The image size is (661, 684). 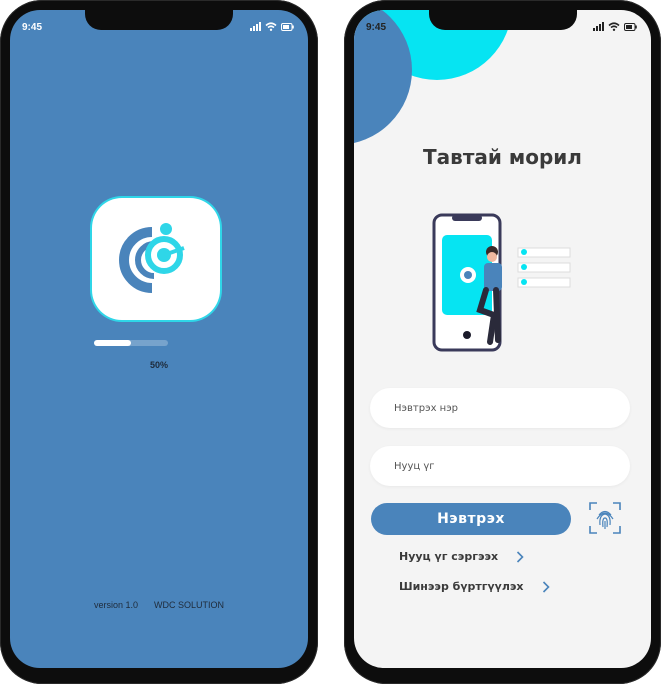 What do you see at coordinates (115, 605) in the screenshot?
I see `version-label: version 1.0` at bounding box center [115, 605].